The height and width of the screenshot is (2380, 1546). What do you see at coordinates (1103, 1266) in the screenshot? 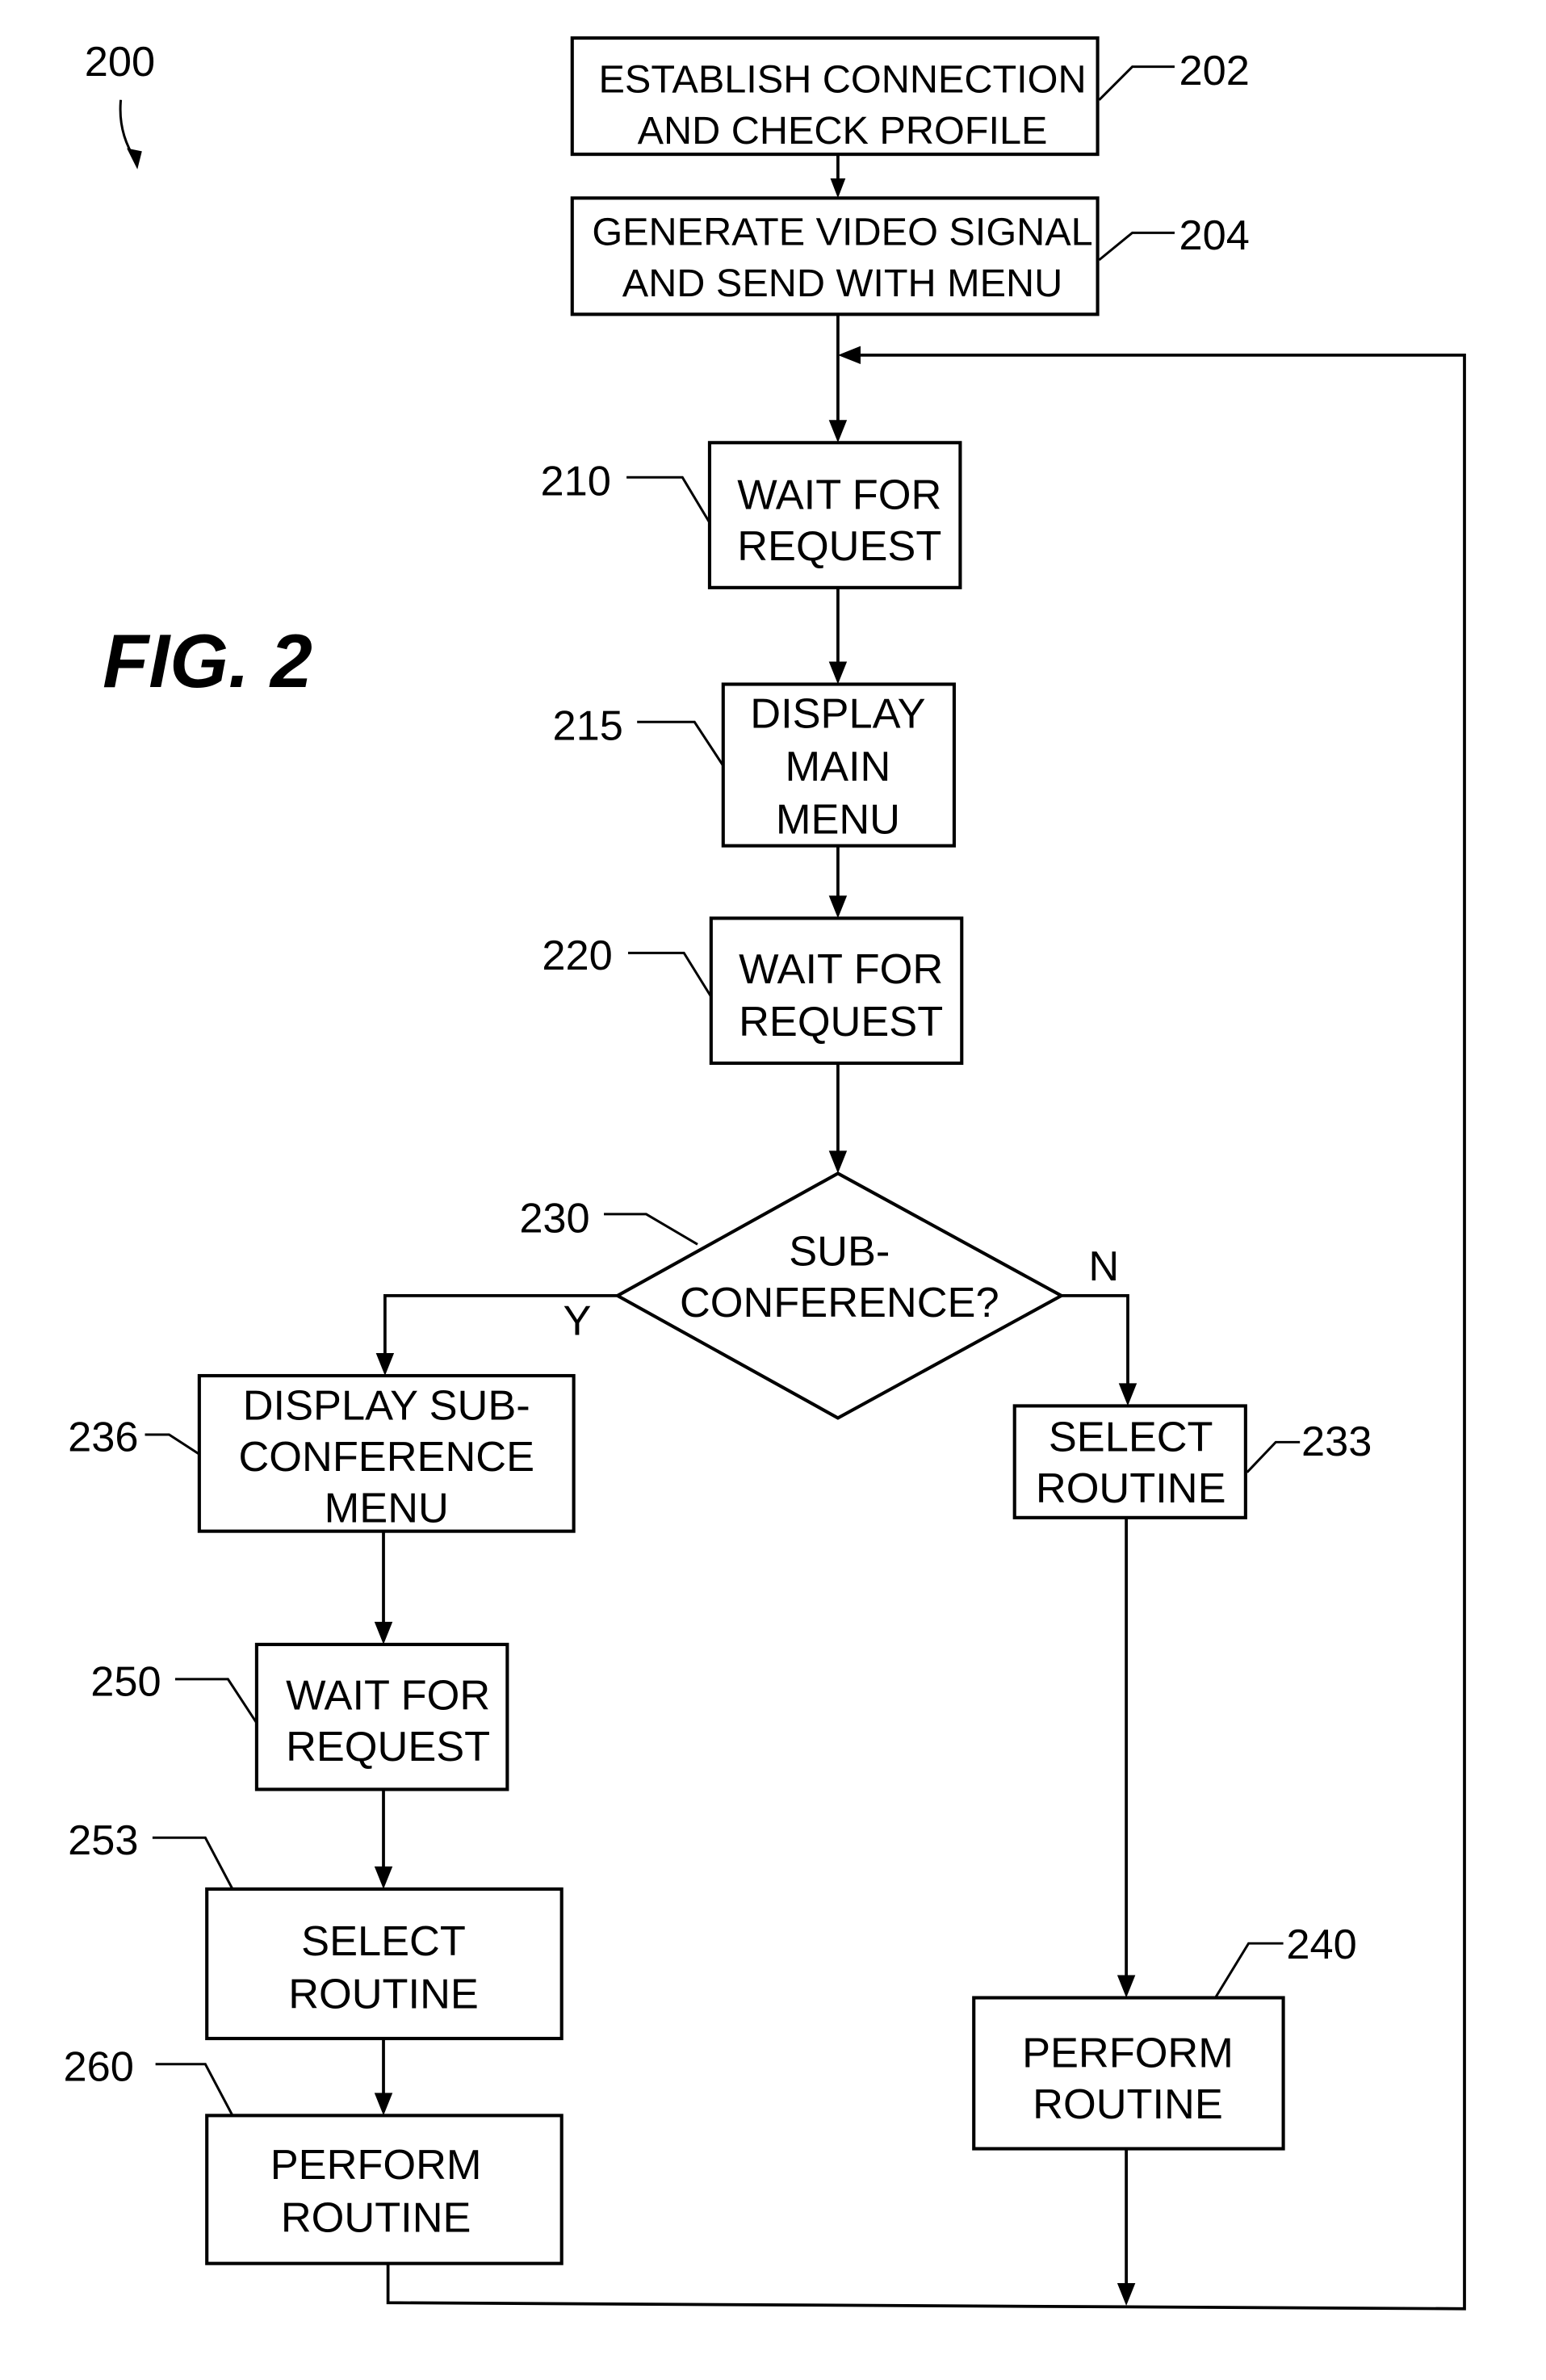
I see `branch-label-no: N` at bounding box center [1103, 1266].